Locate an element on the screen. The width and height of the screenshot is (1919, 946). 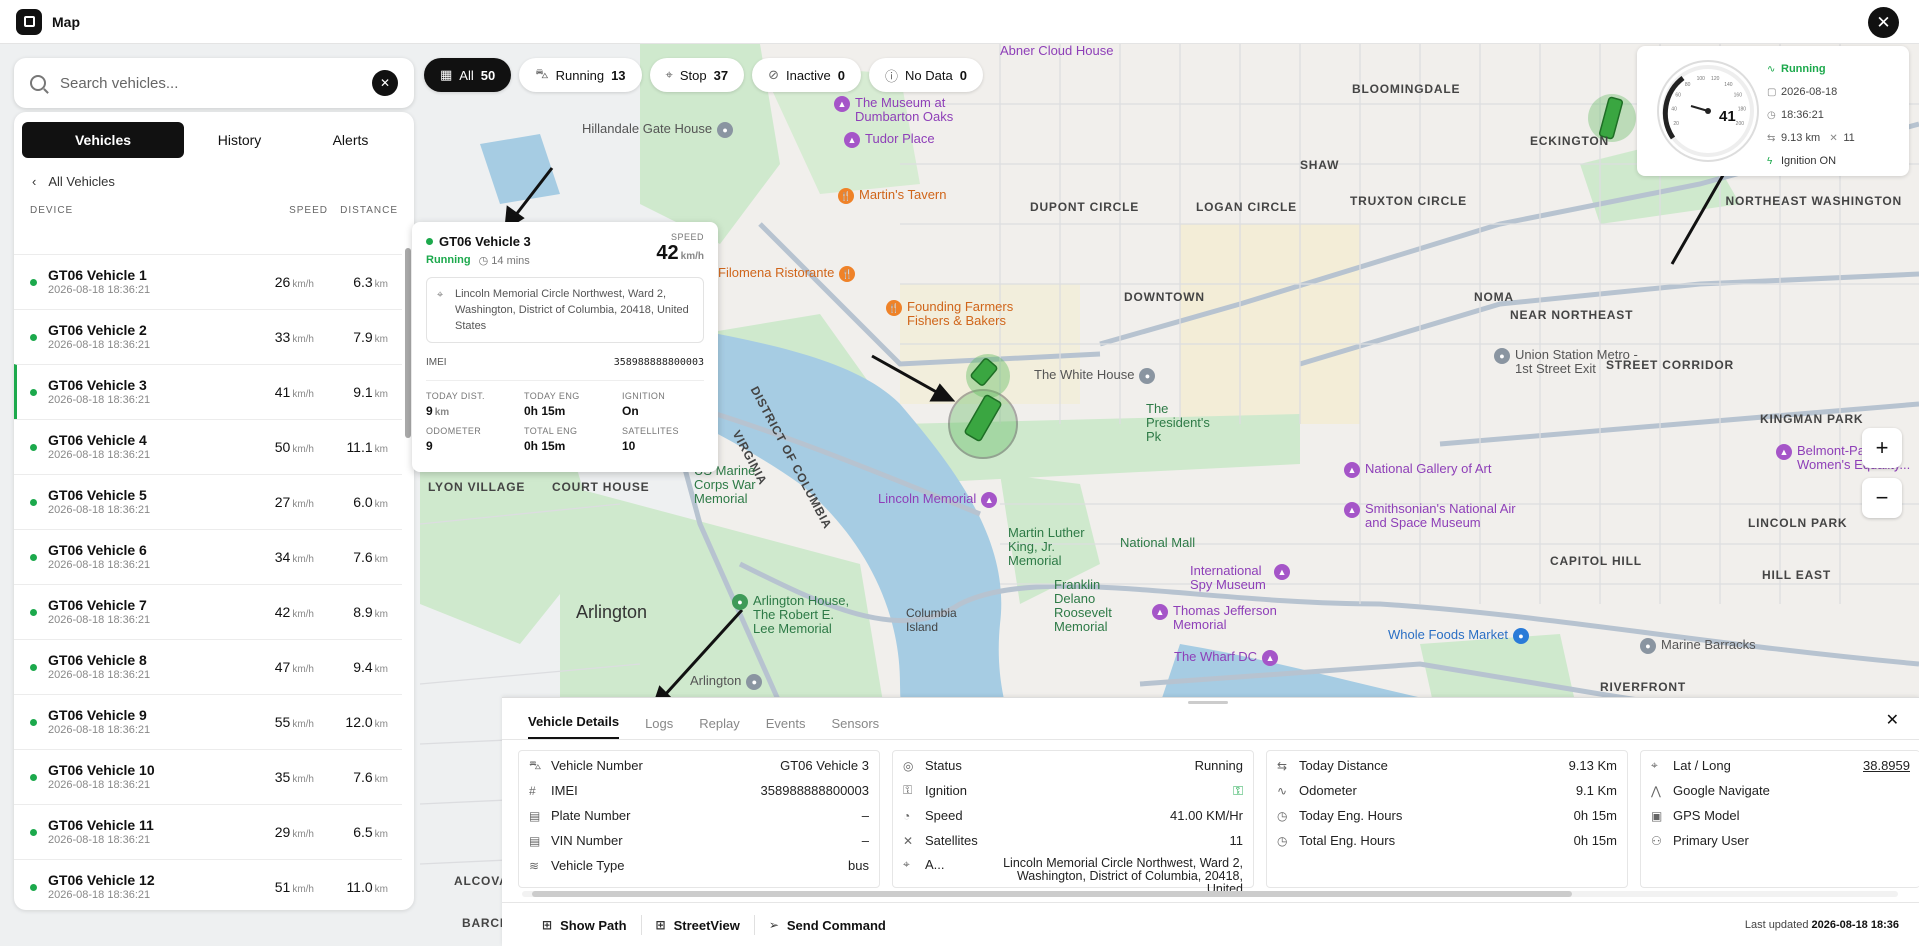
clear-search-button: ✕ is located at coordinates (385, 83).